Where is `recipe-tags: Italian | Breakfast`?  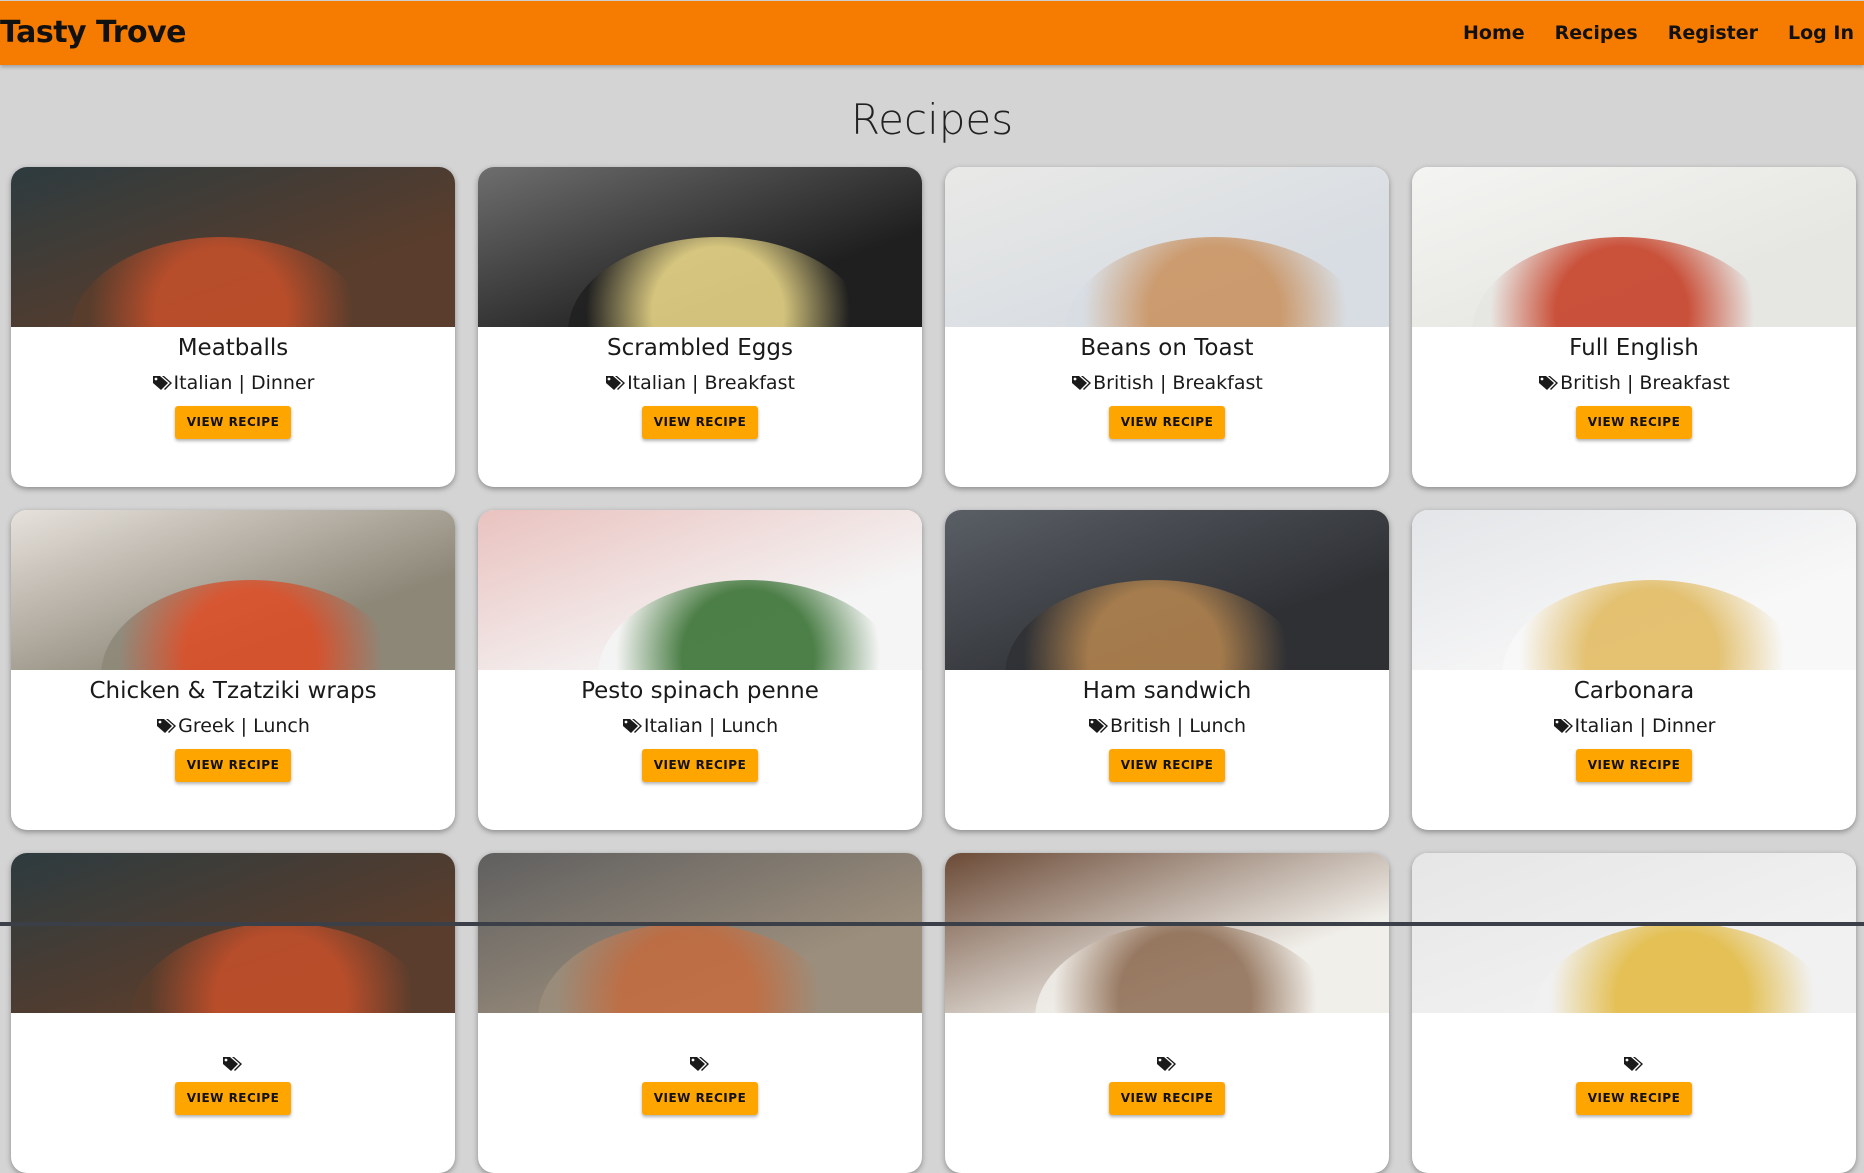
recipe-tags: Italian | Breakfast is located at coordinates (700, 383).